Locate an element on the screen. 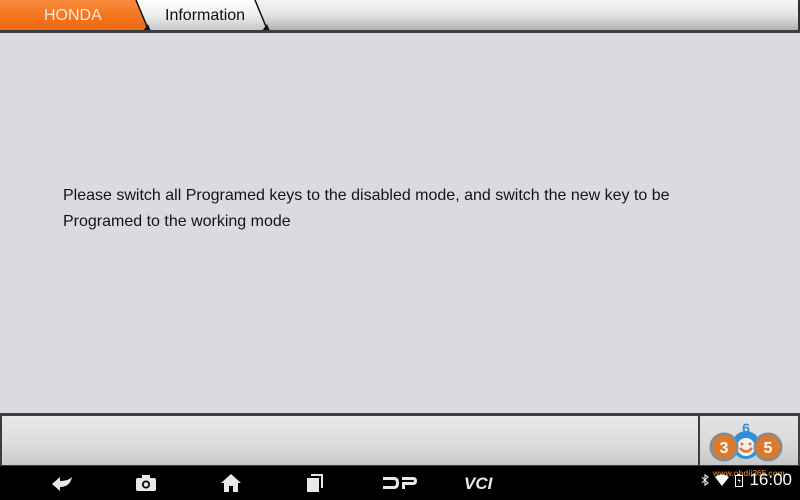  status-bar: 16:00 is located at coordinates (746, 480).